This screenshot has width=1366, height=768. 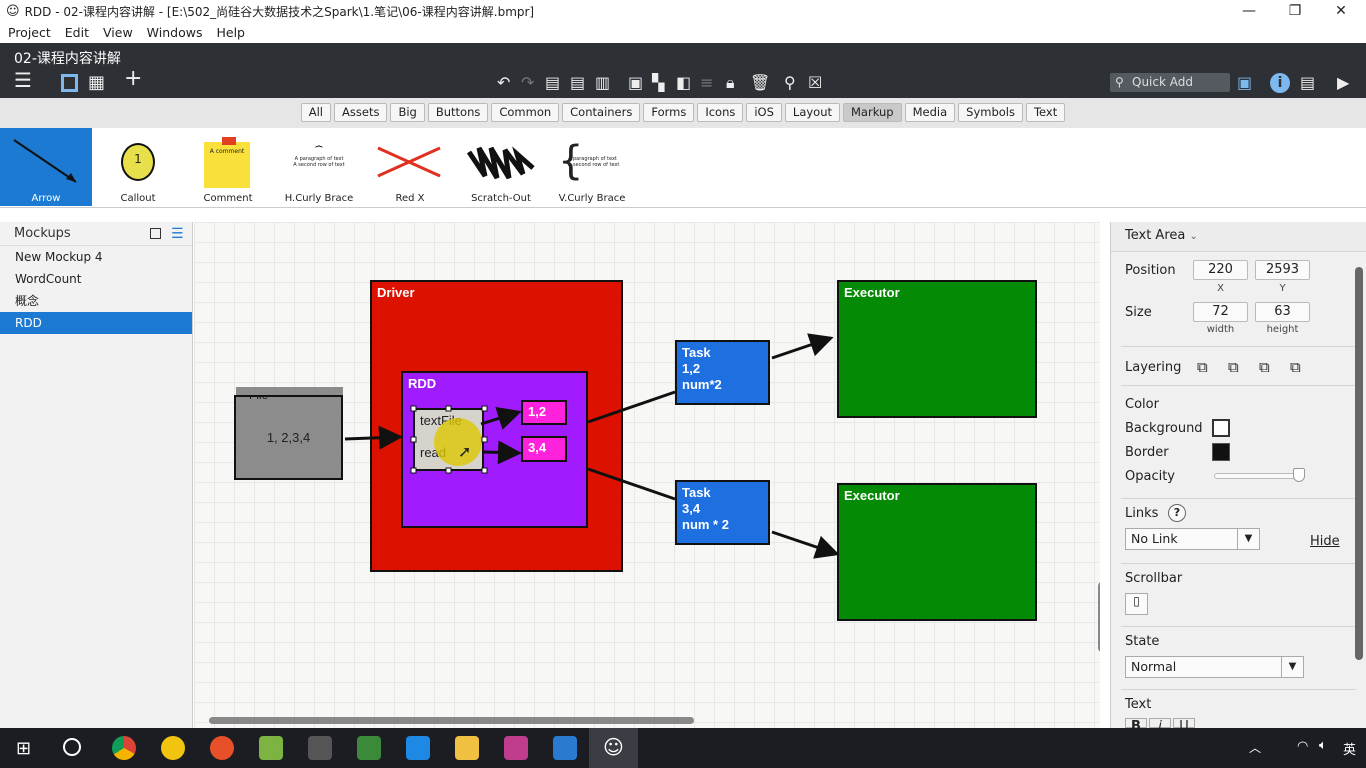 I want to click on category-text: Text, so click(x=1045, y=112).